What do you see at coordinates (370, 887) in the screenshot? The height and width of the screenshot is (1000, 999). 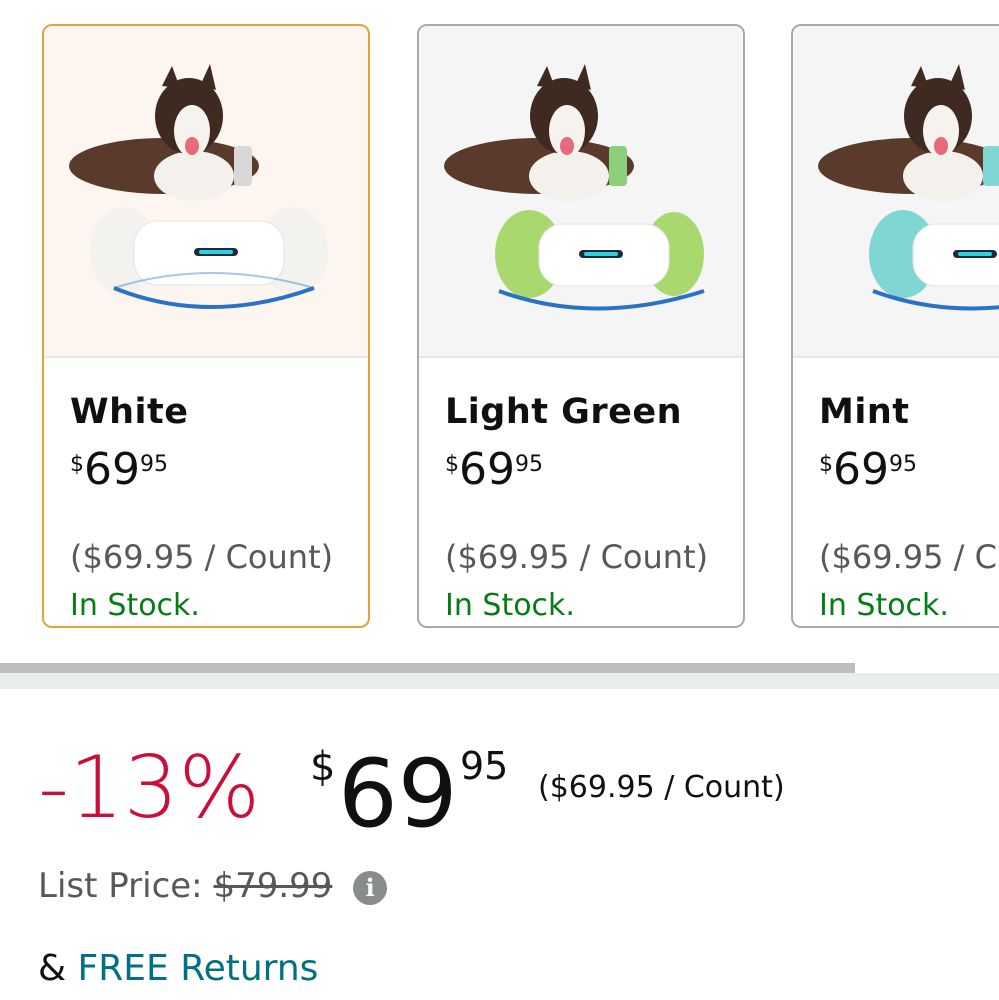 I see `info-icon: i` at bounding box center [370, 887].